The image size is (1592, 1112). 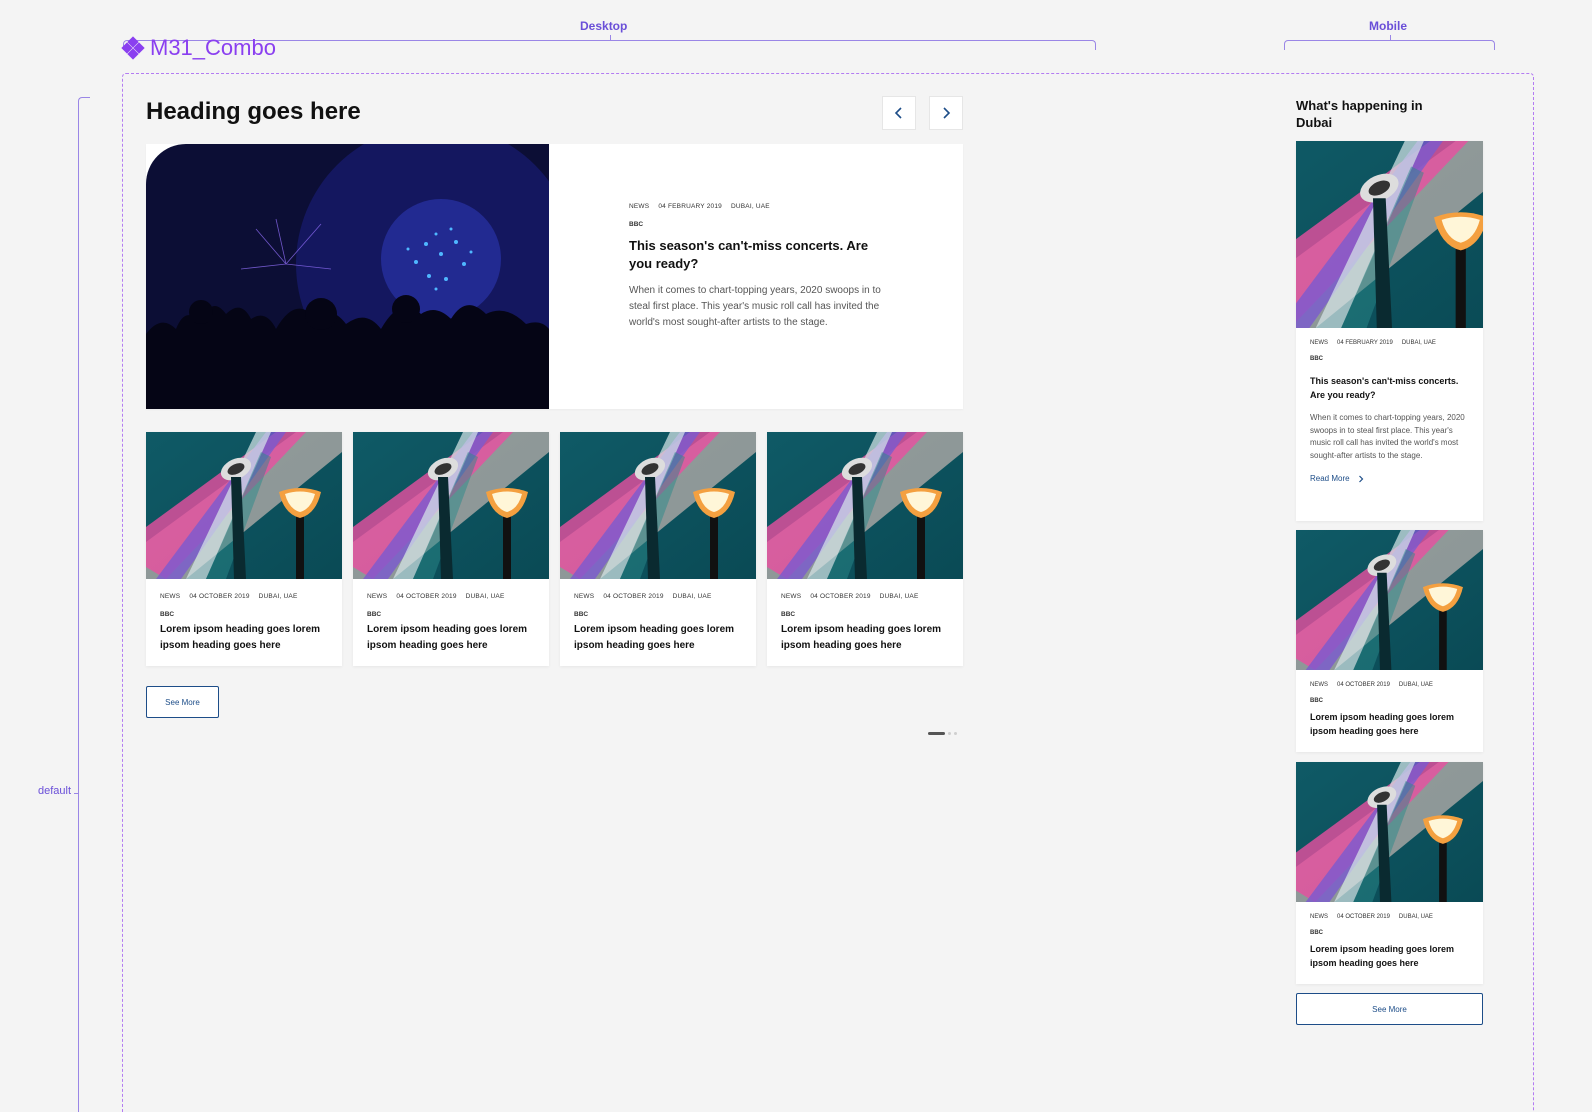 I want to click on featured-meta: NEWS 04 FEBRUARY 2019 DUBAI, UAE, so click(x=796, y=206).